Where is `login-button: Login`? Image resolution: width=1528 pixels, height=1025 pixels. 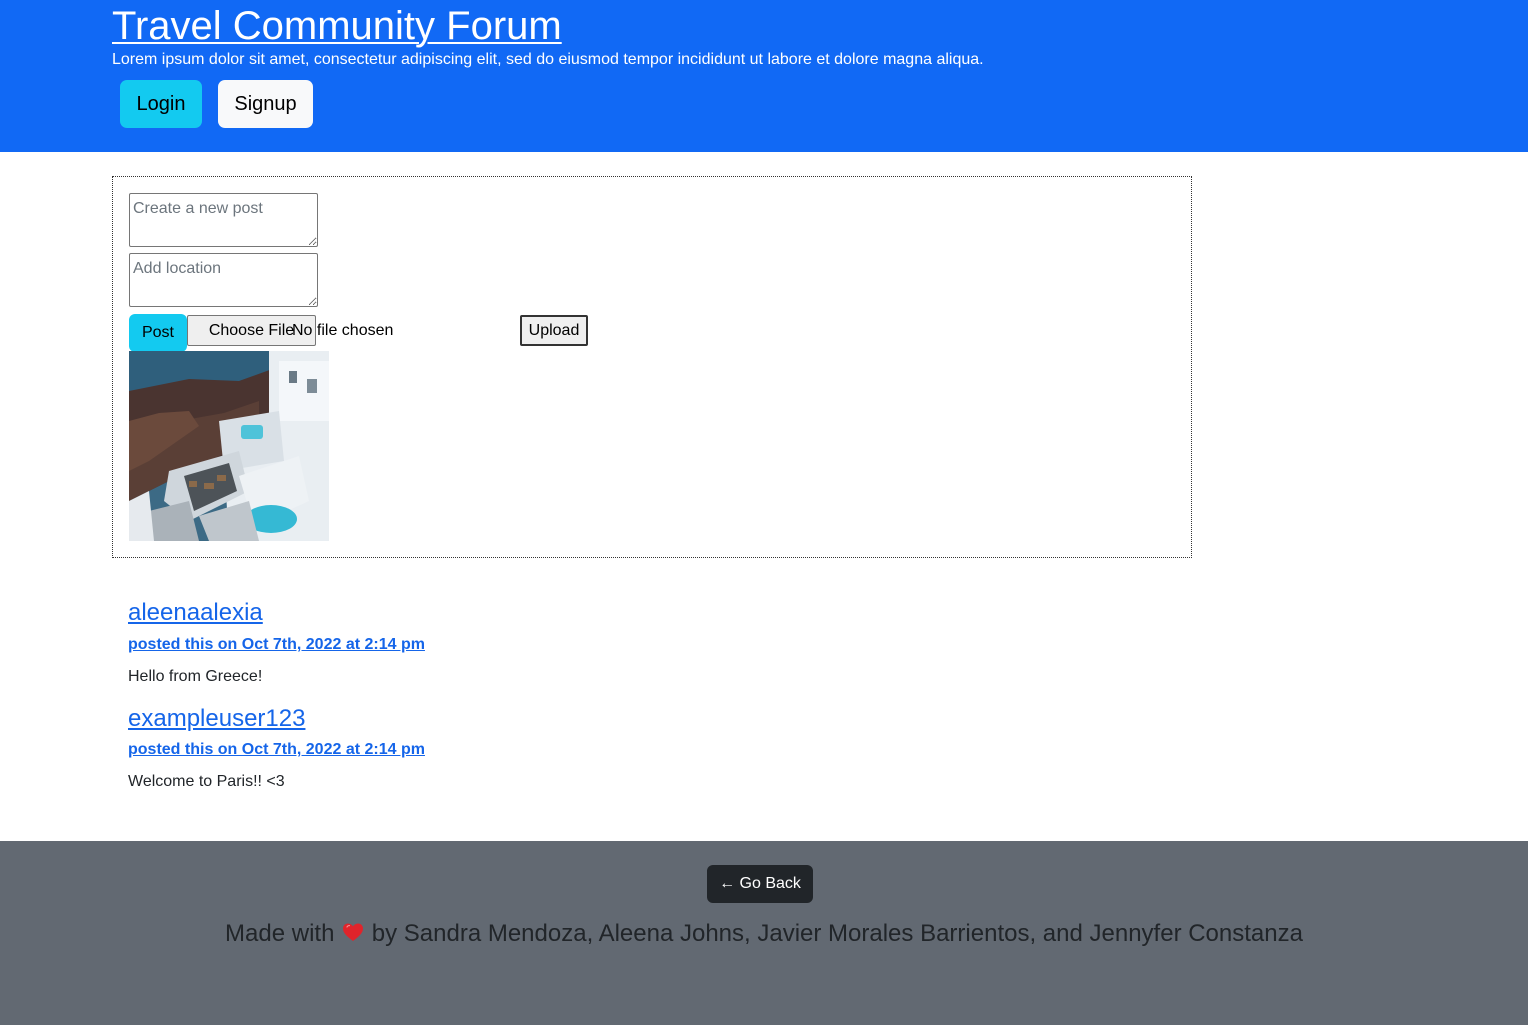 login-button: Login is located at coordinates (161, 104).